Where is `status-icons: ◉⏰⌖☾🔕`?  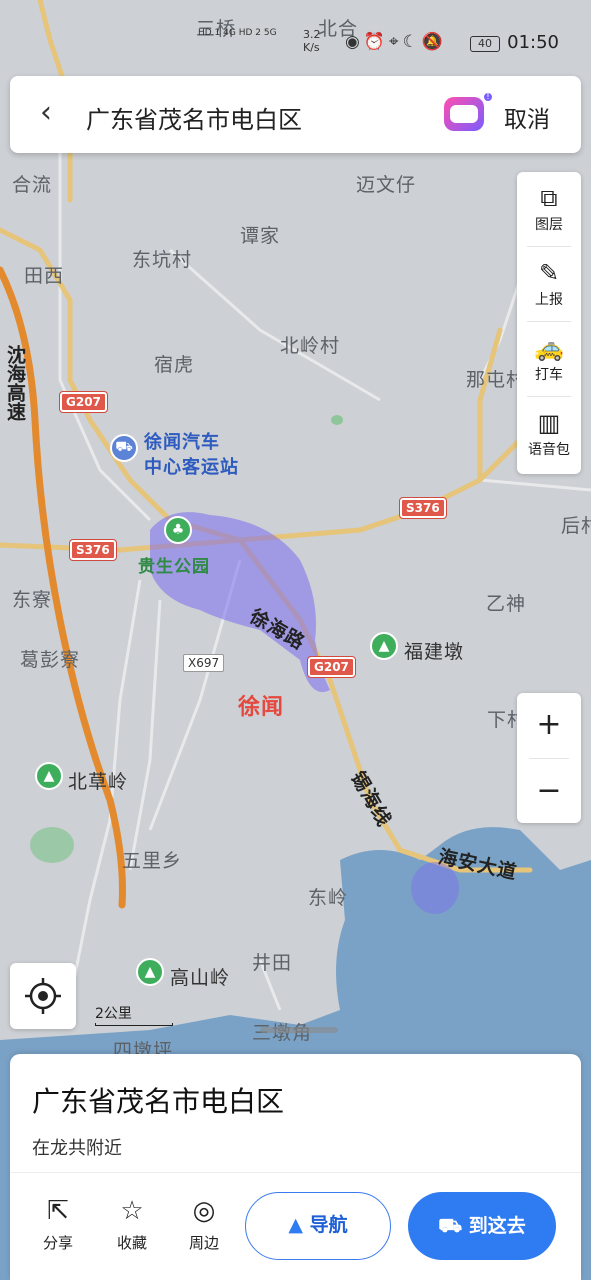
status-icons: ◉⏰⌖☾🔕 is located at coordinates (396, 42).